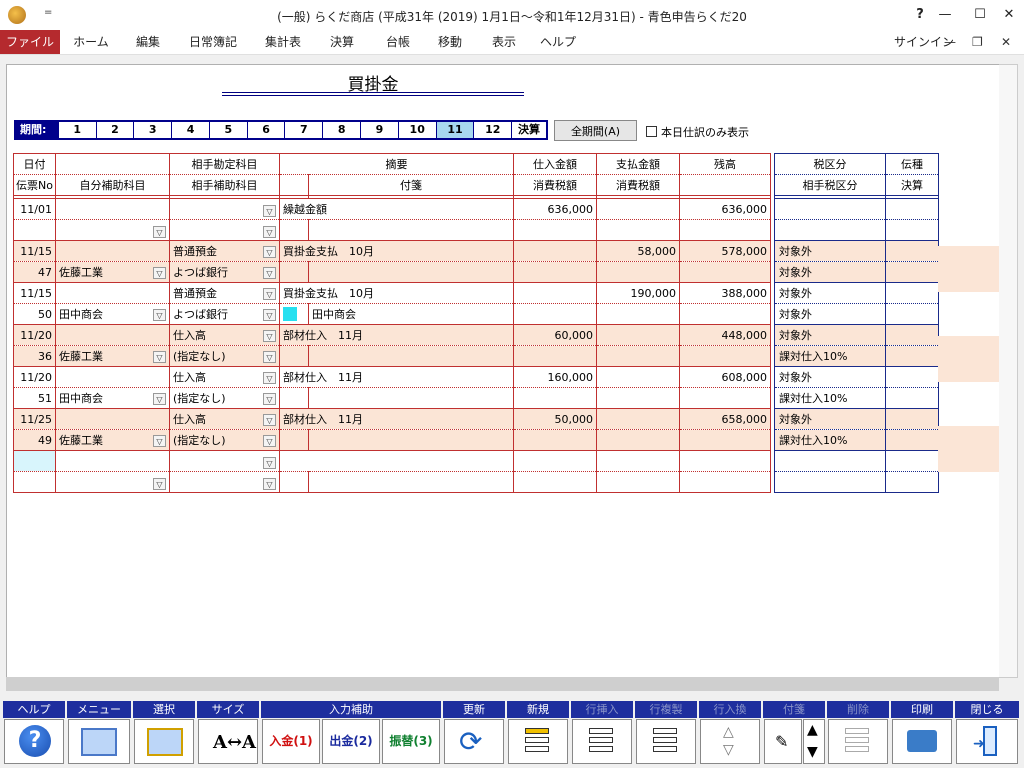 The width and height of the screenshot is (1024, 768). Describe the element at coordinates (922, 733) in the screenshot. I see `print-button: 印刷` at that location.